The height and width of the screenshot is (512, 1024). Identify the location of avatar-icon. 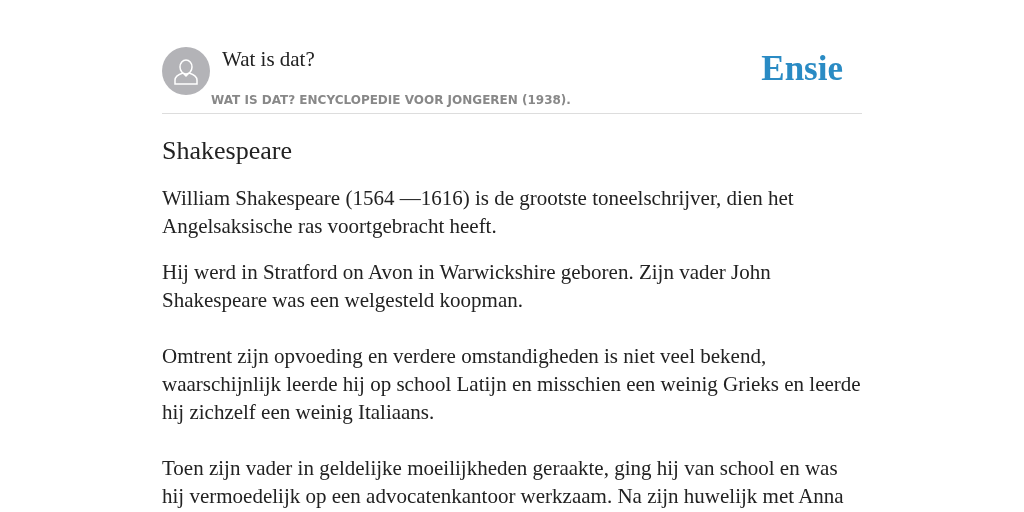
(186, 71).